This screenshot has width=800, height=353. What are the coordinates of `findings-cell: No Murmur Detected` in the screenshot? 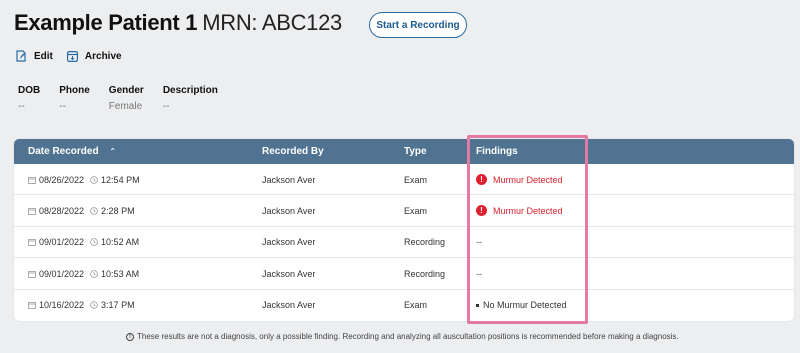 It's located at (521, 305).